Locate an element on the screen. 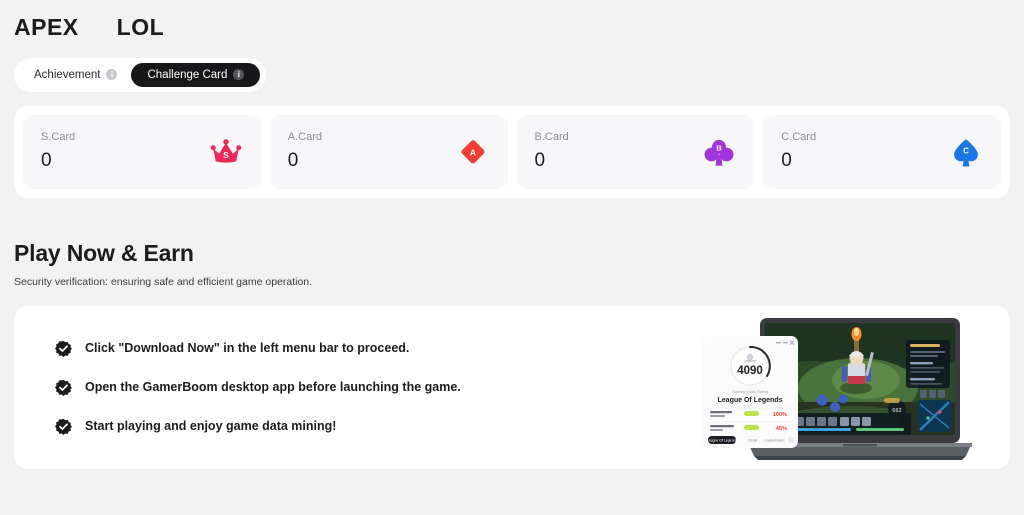 This screenshot has height=515, width=1024. overlay-row-percent: 45% is located at coordinates (781, 429).